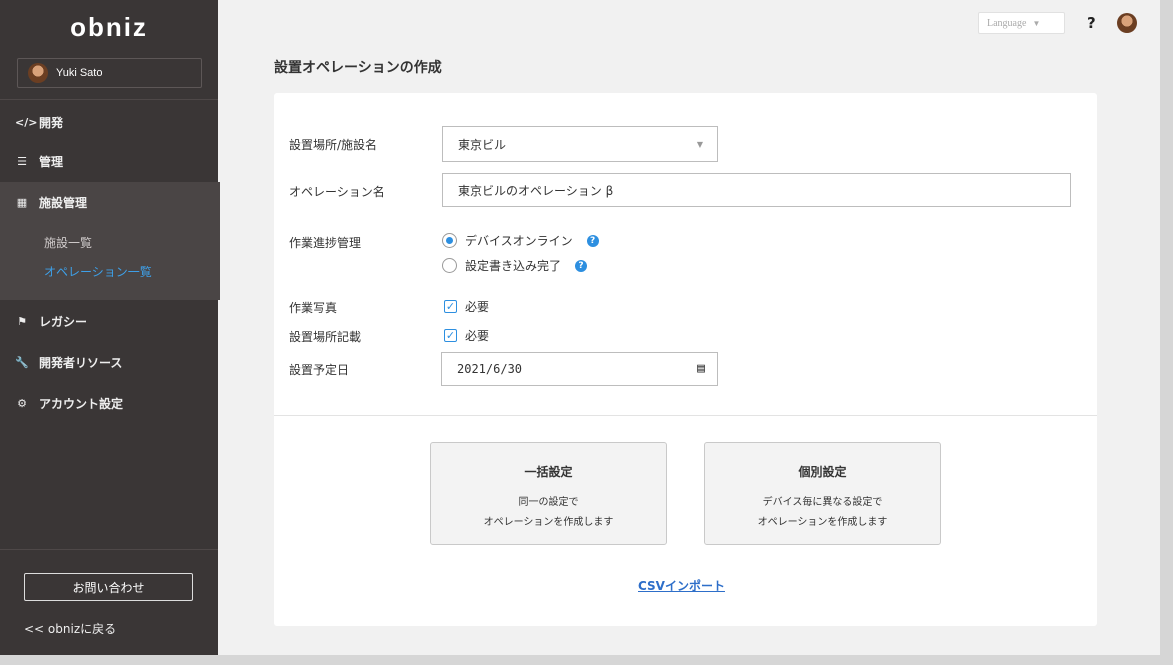  What do you see at coordinates (449, 265) in the screenshot?
I see `radio-unselected` at bounding box center [449, 265].